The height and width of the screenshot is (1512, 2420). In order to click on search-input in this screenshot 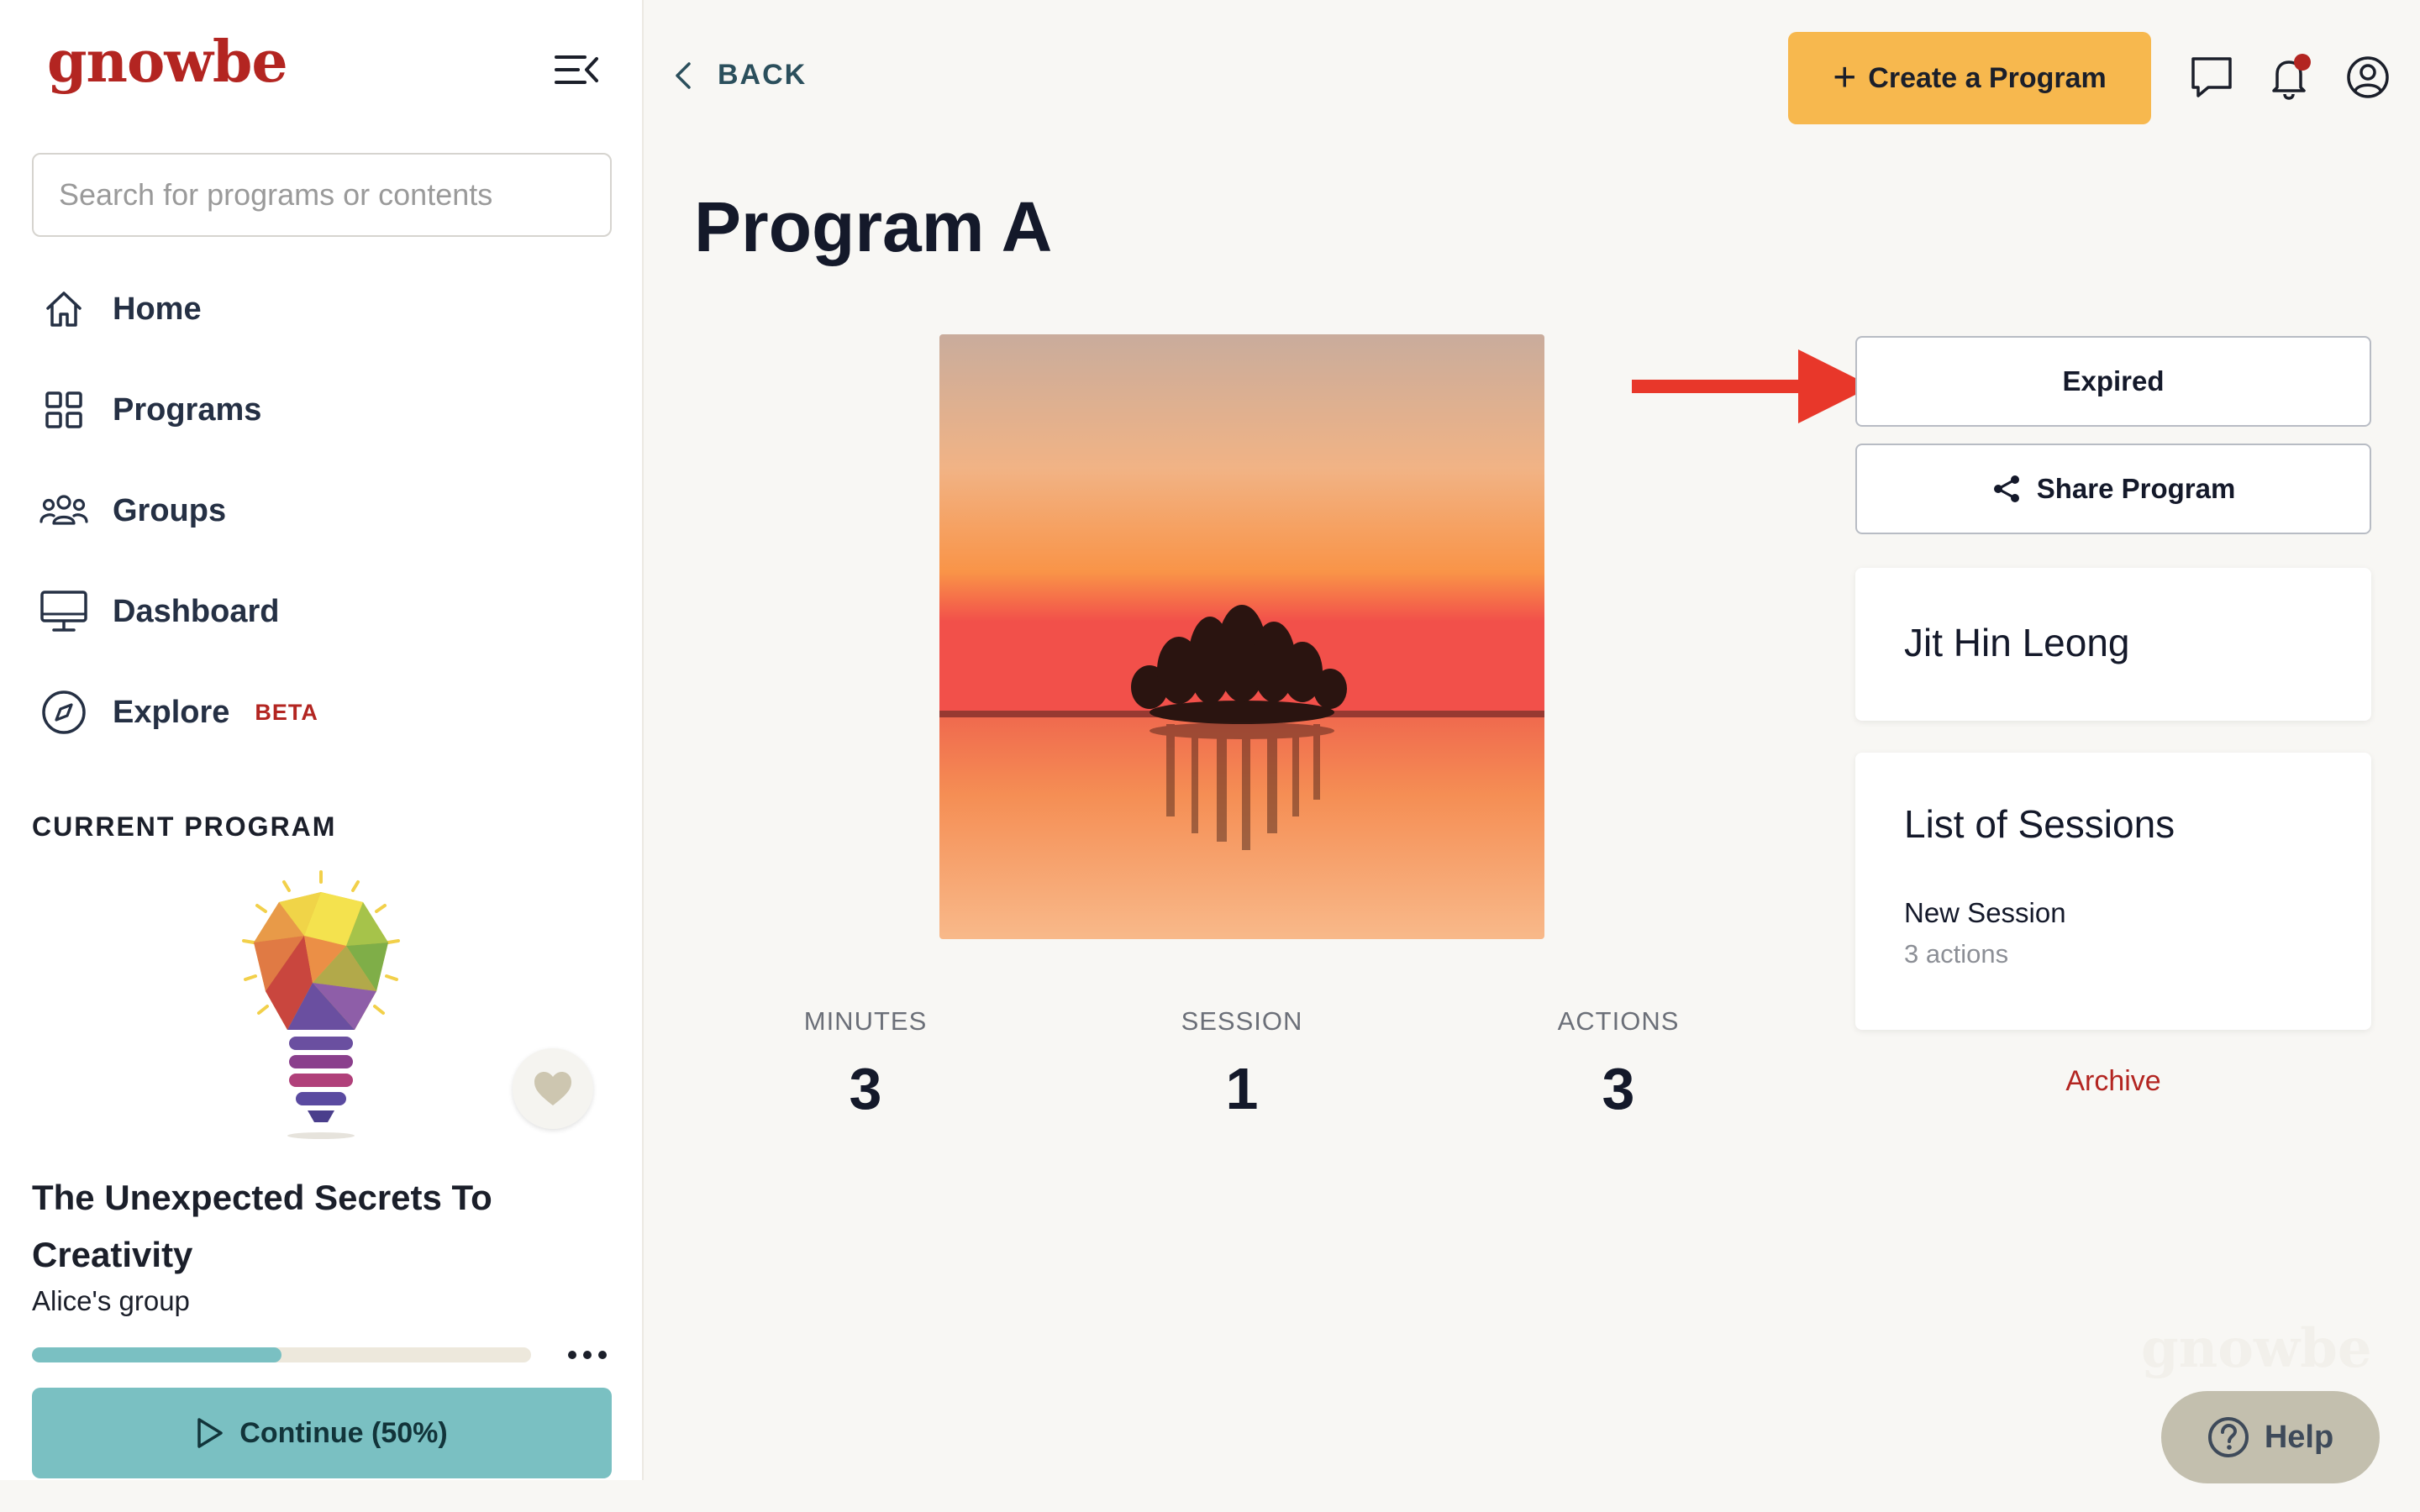, I will do `click(322, 195)`.